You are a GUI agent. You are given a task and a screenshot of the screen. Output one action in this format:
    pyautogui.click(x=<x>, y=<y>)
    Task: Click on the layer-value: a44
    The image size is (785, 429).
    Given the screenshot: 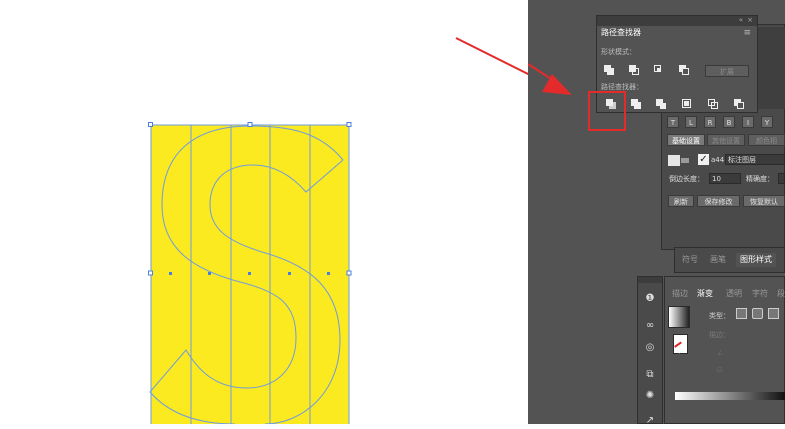 What is the action you would take?
    pyautogui.click(x=718, y=160)
    